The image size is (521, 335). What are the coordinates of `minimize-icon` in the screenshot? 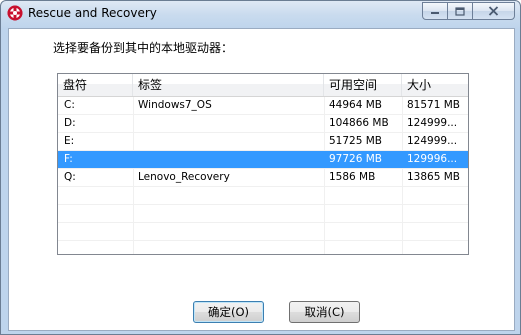 It's located at (435, 13).